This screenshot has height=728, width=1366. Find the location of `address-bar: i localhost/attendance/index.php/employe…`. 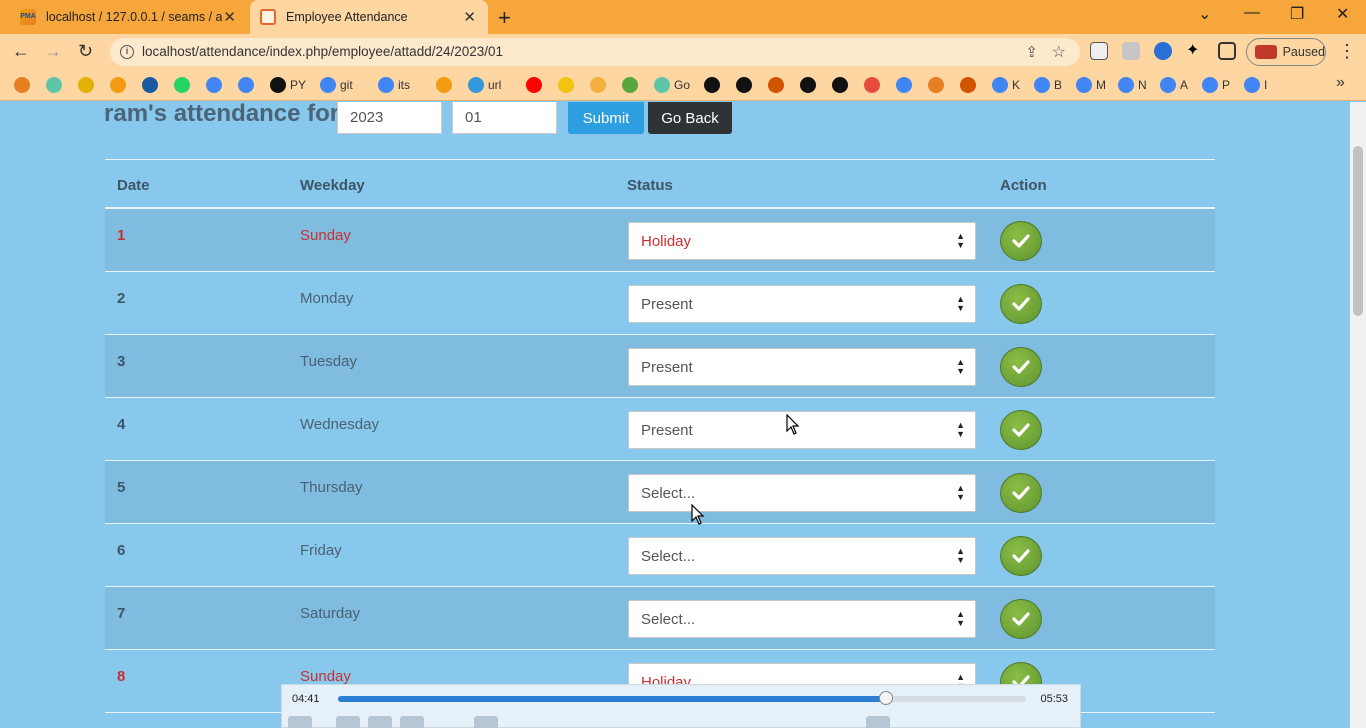

address-bar: i localhost/attendance/index.php/employe… is located at coordinates (595, 52).